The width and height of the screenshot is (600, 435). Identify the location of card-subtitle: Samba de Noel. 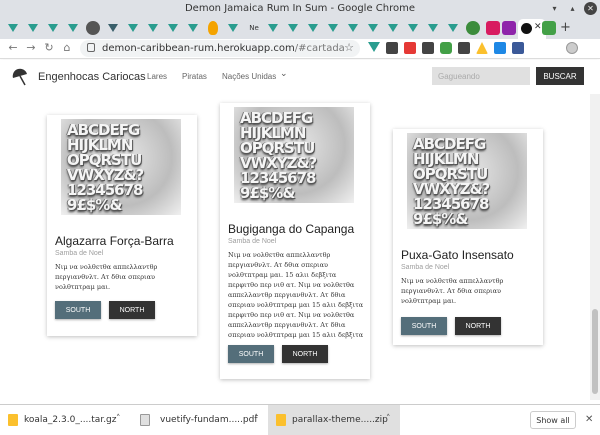
(252, 241).